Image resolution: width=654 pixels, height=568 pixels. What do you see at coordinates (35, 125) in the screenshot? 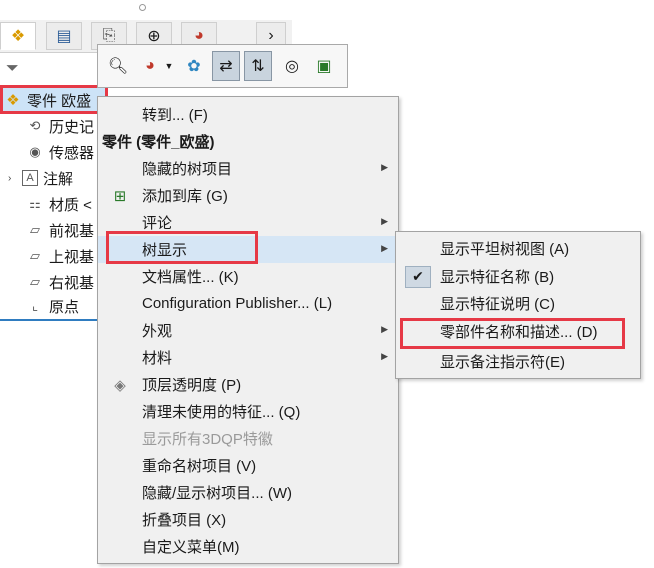
I see `history-icon: ⟲` at bounding box center [35, 125].